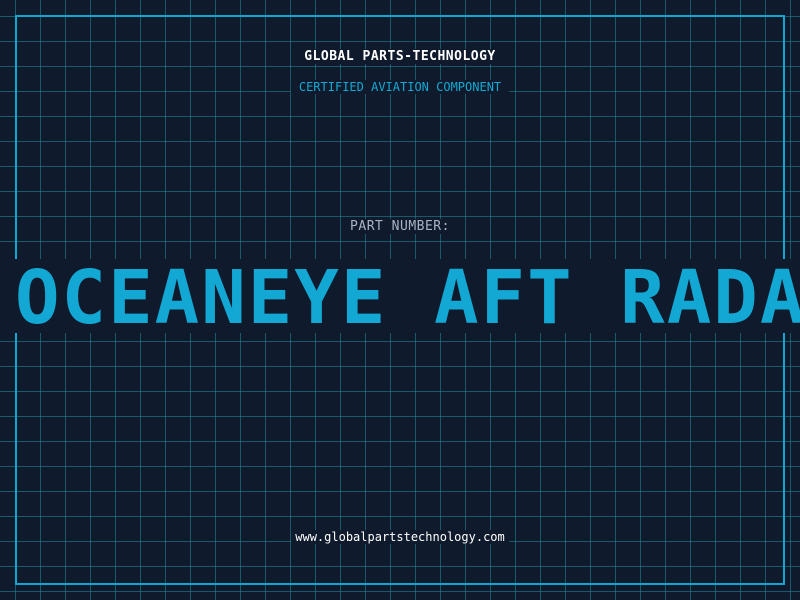  I want to click on website-url: www.globalpartstechnology.com, so click(400, 537).